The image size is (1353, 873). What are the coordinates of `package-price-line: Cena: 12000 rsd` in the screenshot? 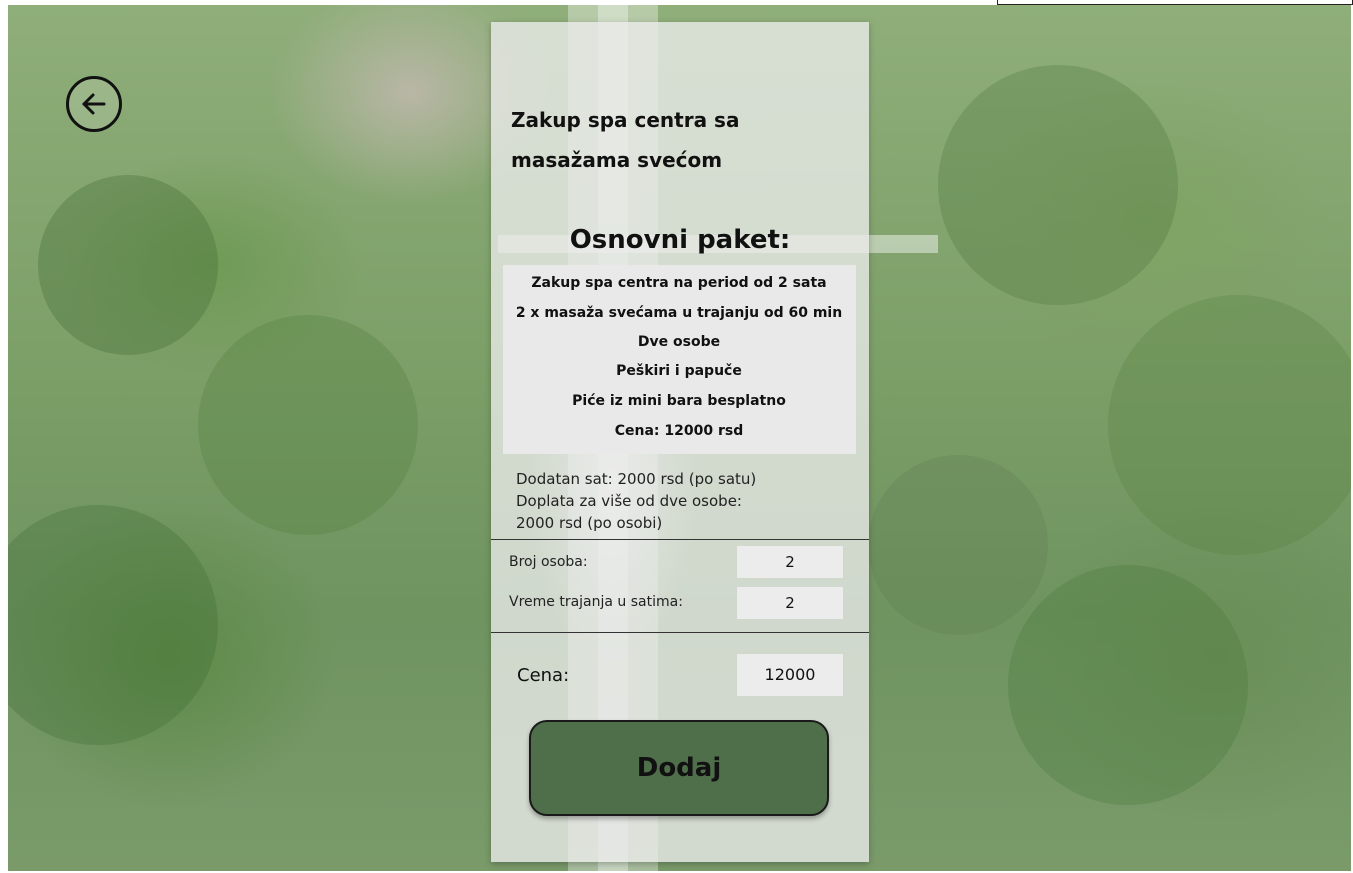 It's located at (679, 431).